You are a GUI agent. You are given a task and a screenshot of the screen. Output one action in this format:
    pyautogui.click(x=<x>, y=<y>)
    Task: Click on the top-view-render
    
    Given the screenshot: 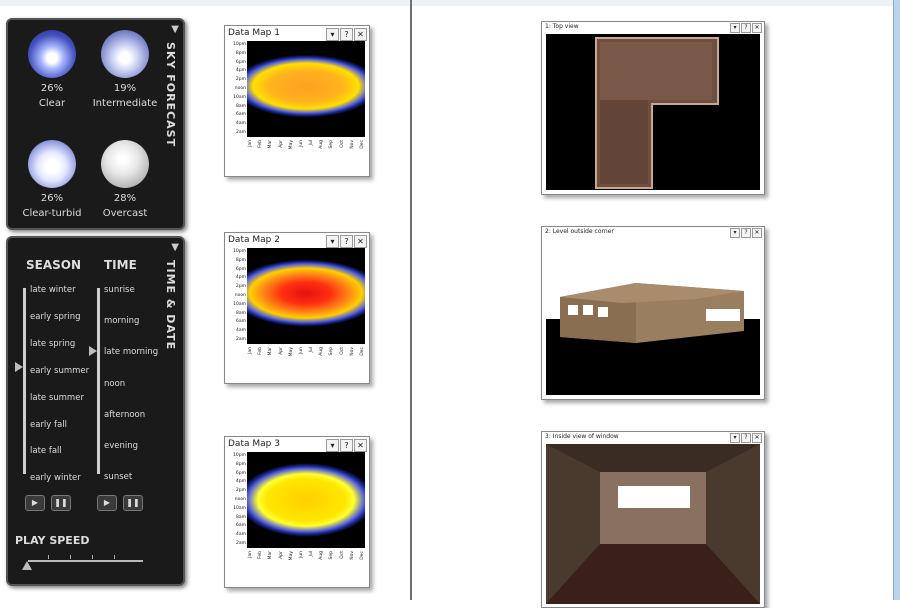 What is the action you would take?
    pyautogui.click(x=653, y=112)
    